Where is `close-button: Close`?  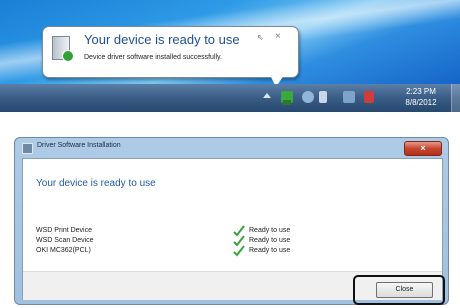 close-button: Close is located at coordinates (404, 290).